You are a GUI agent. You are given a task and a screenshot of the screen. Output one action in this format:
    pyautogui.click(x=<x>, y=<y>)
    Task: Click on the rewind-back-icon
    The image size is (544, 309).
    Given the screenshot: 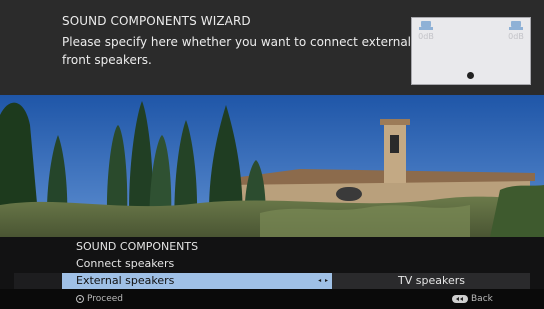 What is the action you would take?
    pyautogui.click(x=460, y=299)
    